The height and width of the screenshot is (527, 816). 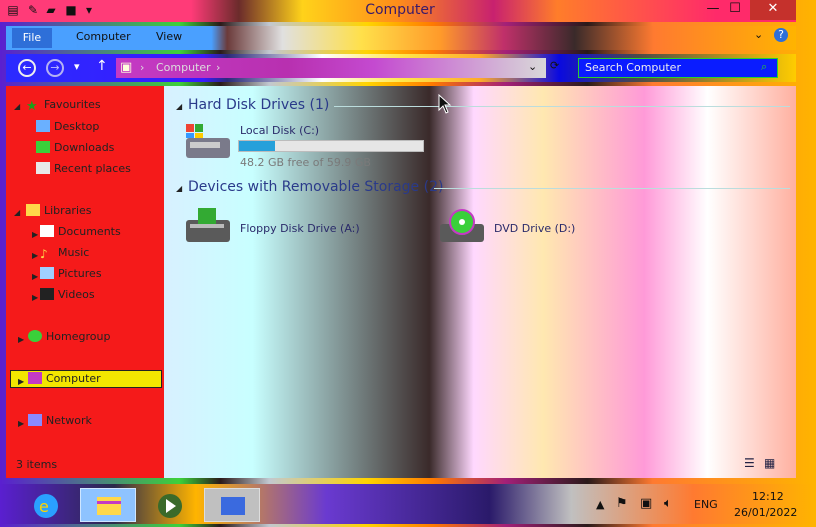 What do you see at coordinates (315, 187) in the screenshot?
I see `group-header-removable-storage: Devices with Removable Storage (2)` at bounding box center [315, 187].